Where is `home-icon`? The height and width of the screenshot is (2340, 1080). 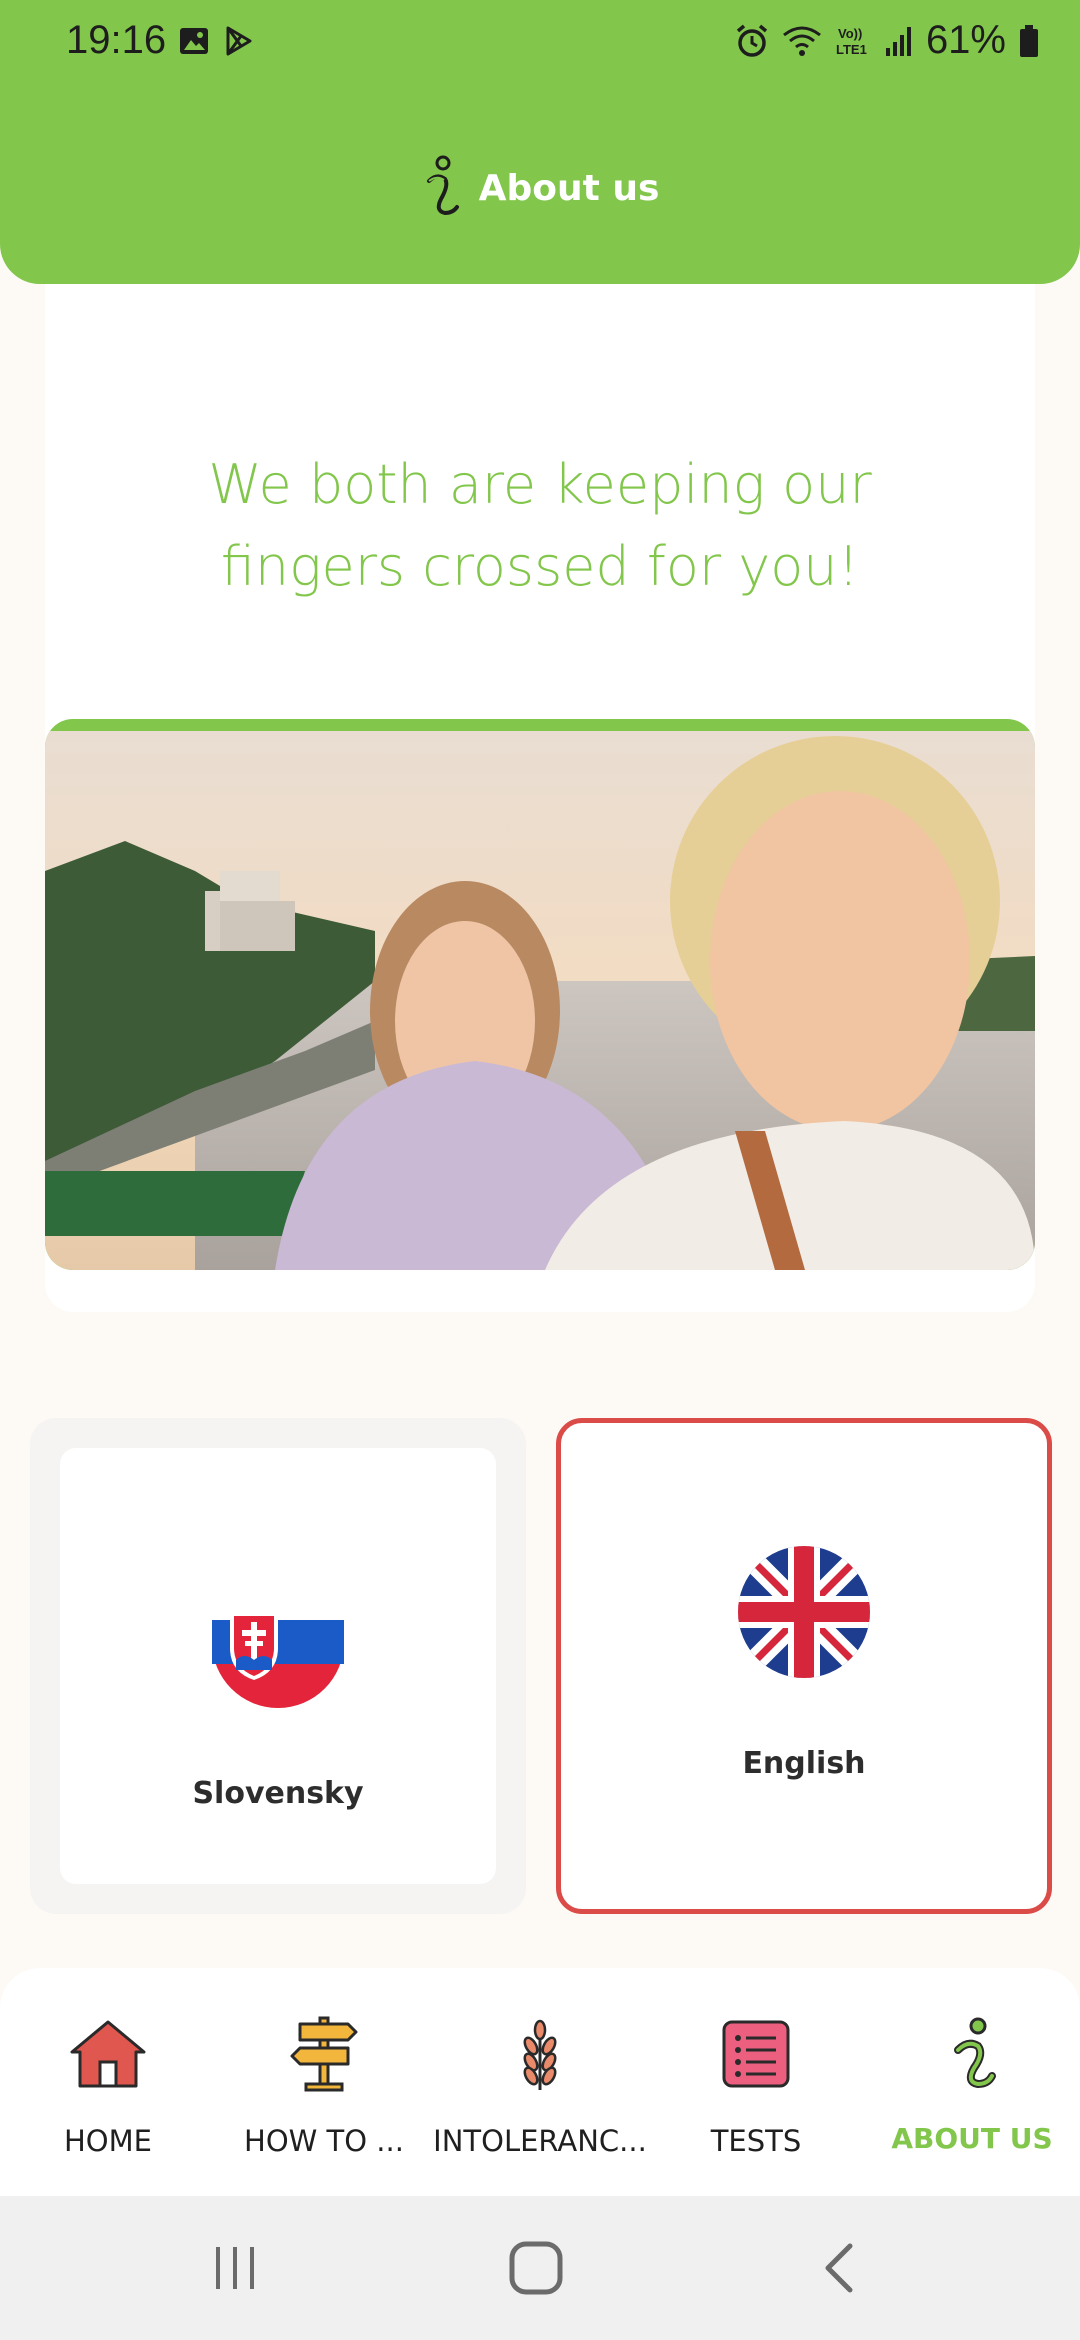
home-icon is located at coordinates (108, 2054).